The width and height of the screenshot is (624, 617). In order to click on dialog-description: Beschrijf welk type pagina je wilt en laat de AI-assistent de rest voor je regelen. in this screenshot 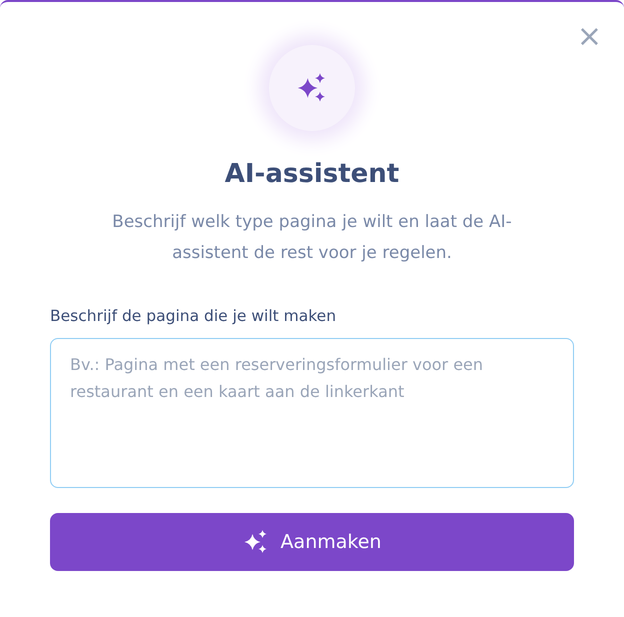, I will do `click(312, 238)`.